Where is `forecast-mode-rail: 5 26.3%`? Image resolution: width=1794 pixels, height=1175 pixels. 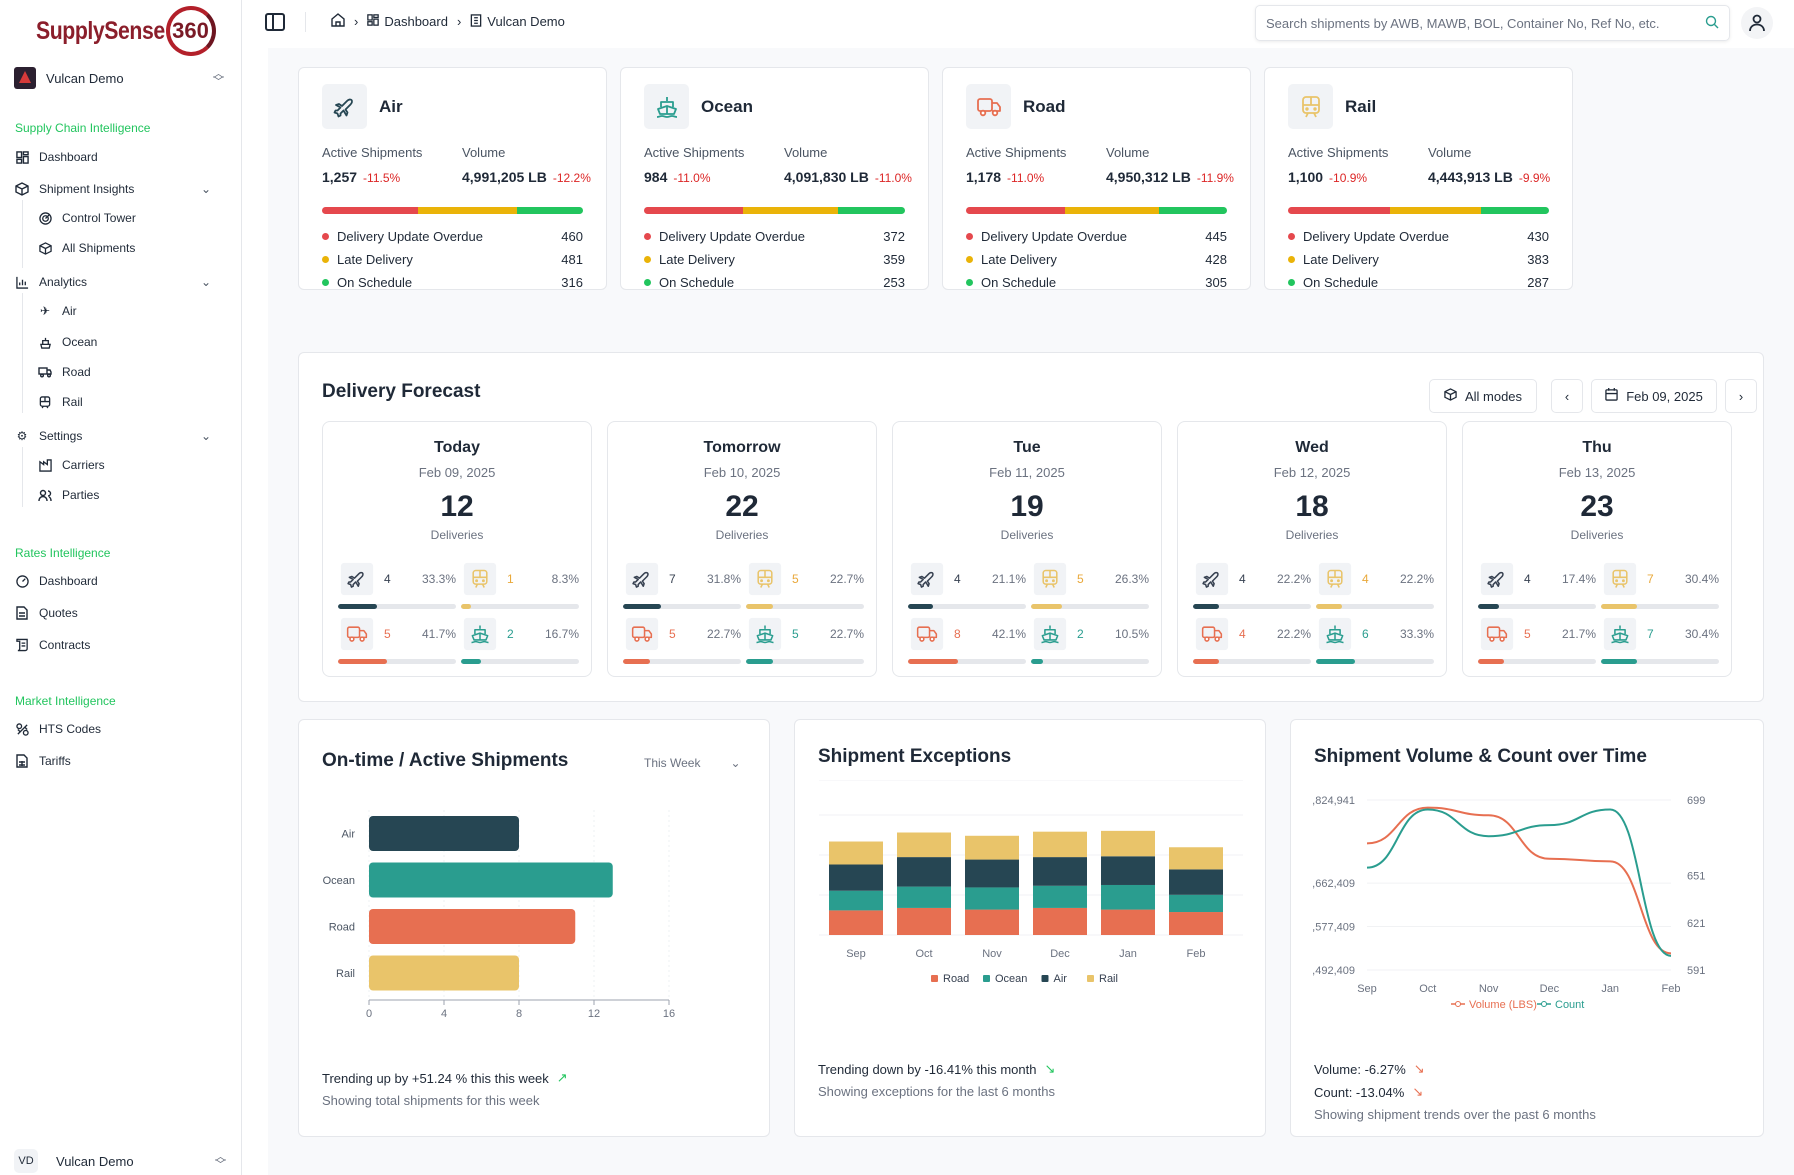 forecast-mode-rail: 5 26.3% is located at coordinates (1090, 587).